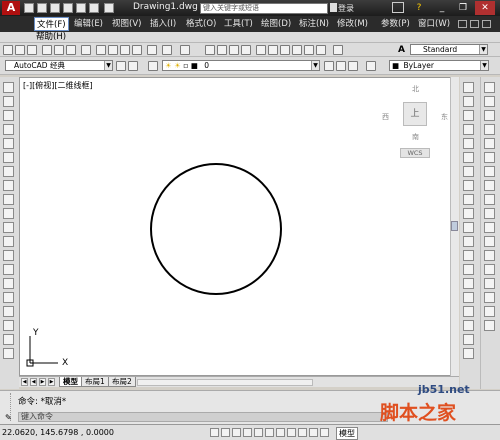 This screenshot has width=500, height=440. I want to click on construction-line-icon, so click(8, 101).